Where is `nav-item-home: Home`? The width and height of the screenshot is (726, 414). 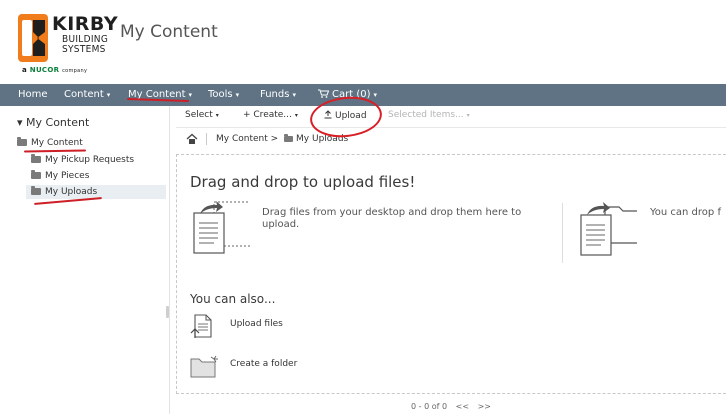
nav-item-home: Home is located at coordinates (33, 95).